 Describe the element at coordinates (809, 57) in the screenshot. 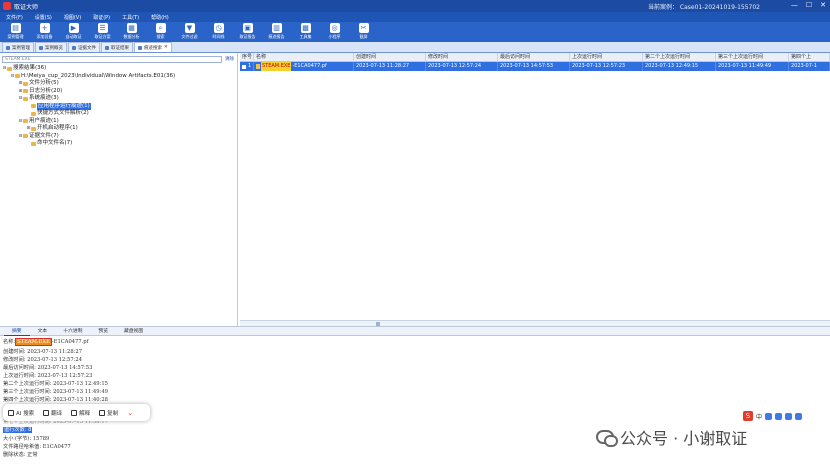

I see `column-header-fourth-run: 第四个上` at that location.